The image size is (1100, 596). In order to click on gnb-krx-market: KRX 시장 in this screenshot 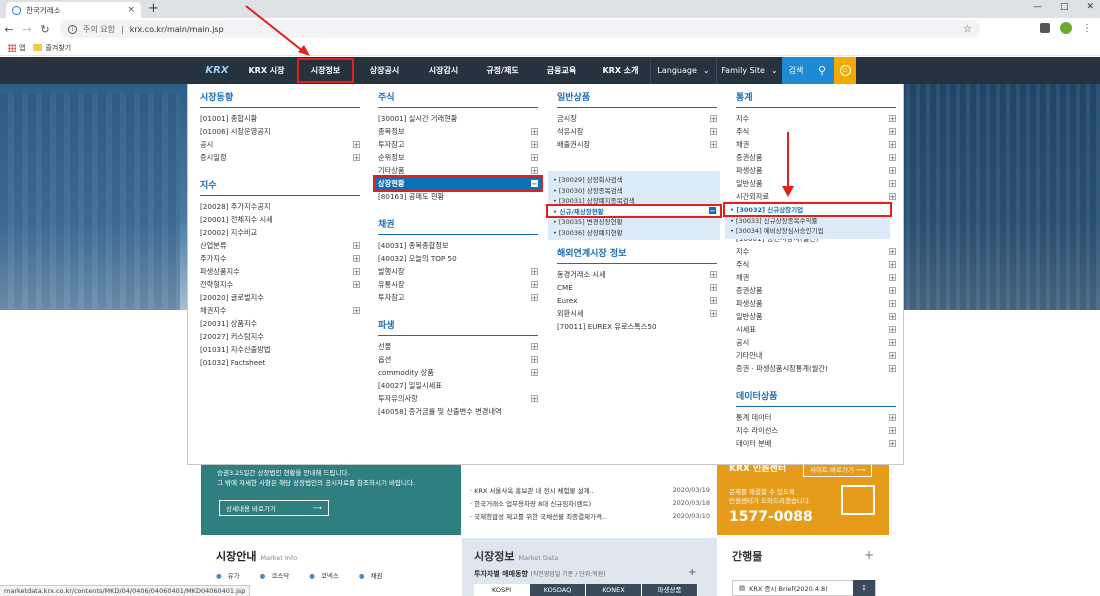, I will do `click(266, 70)`.